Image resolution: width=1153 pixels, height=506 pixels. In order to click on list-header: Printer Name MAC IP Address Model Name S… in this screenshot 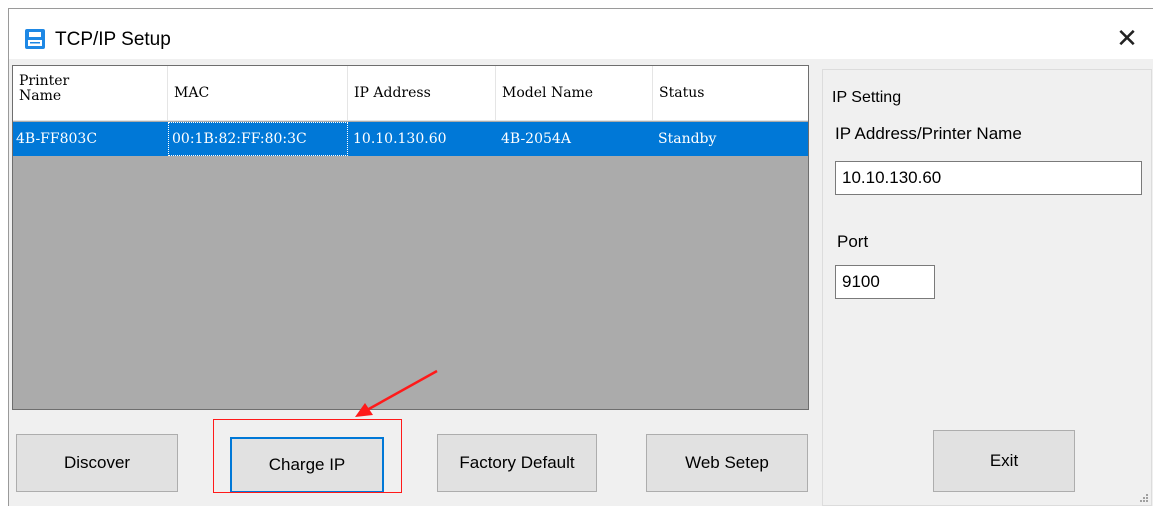, I will do `click(410, 93)`.